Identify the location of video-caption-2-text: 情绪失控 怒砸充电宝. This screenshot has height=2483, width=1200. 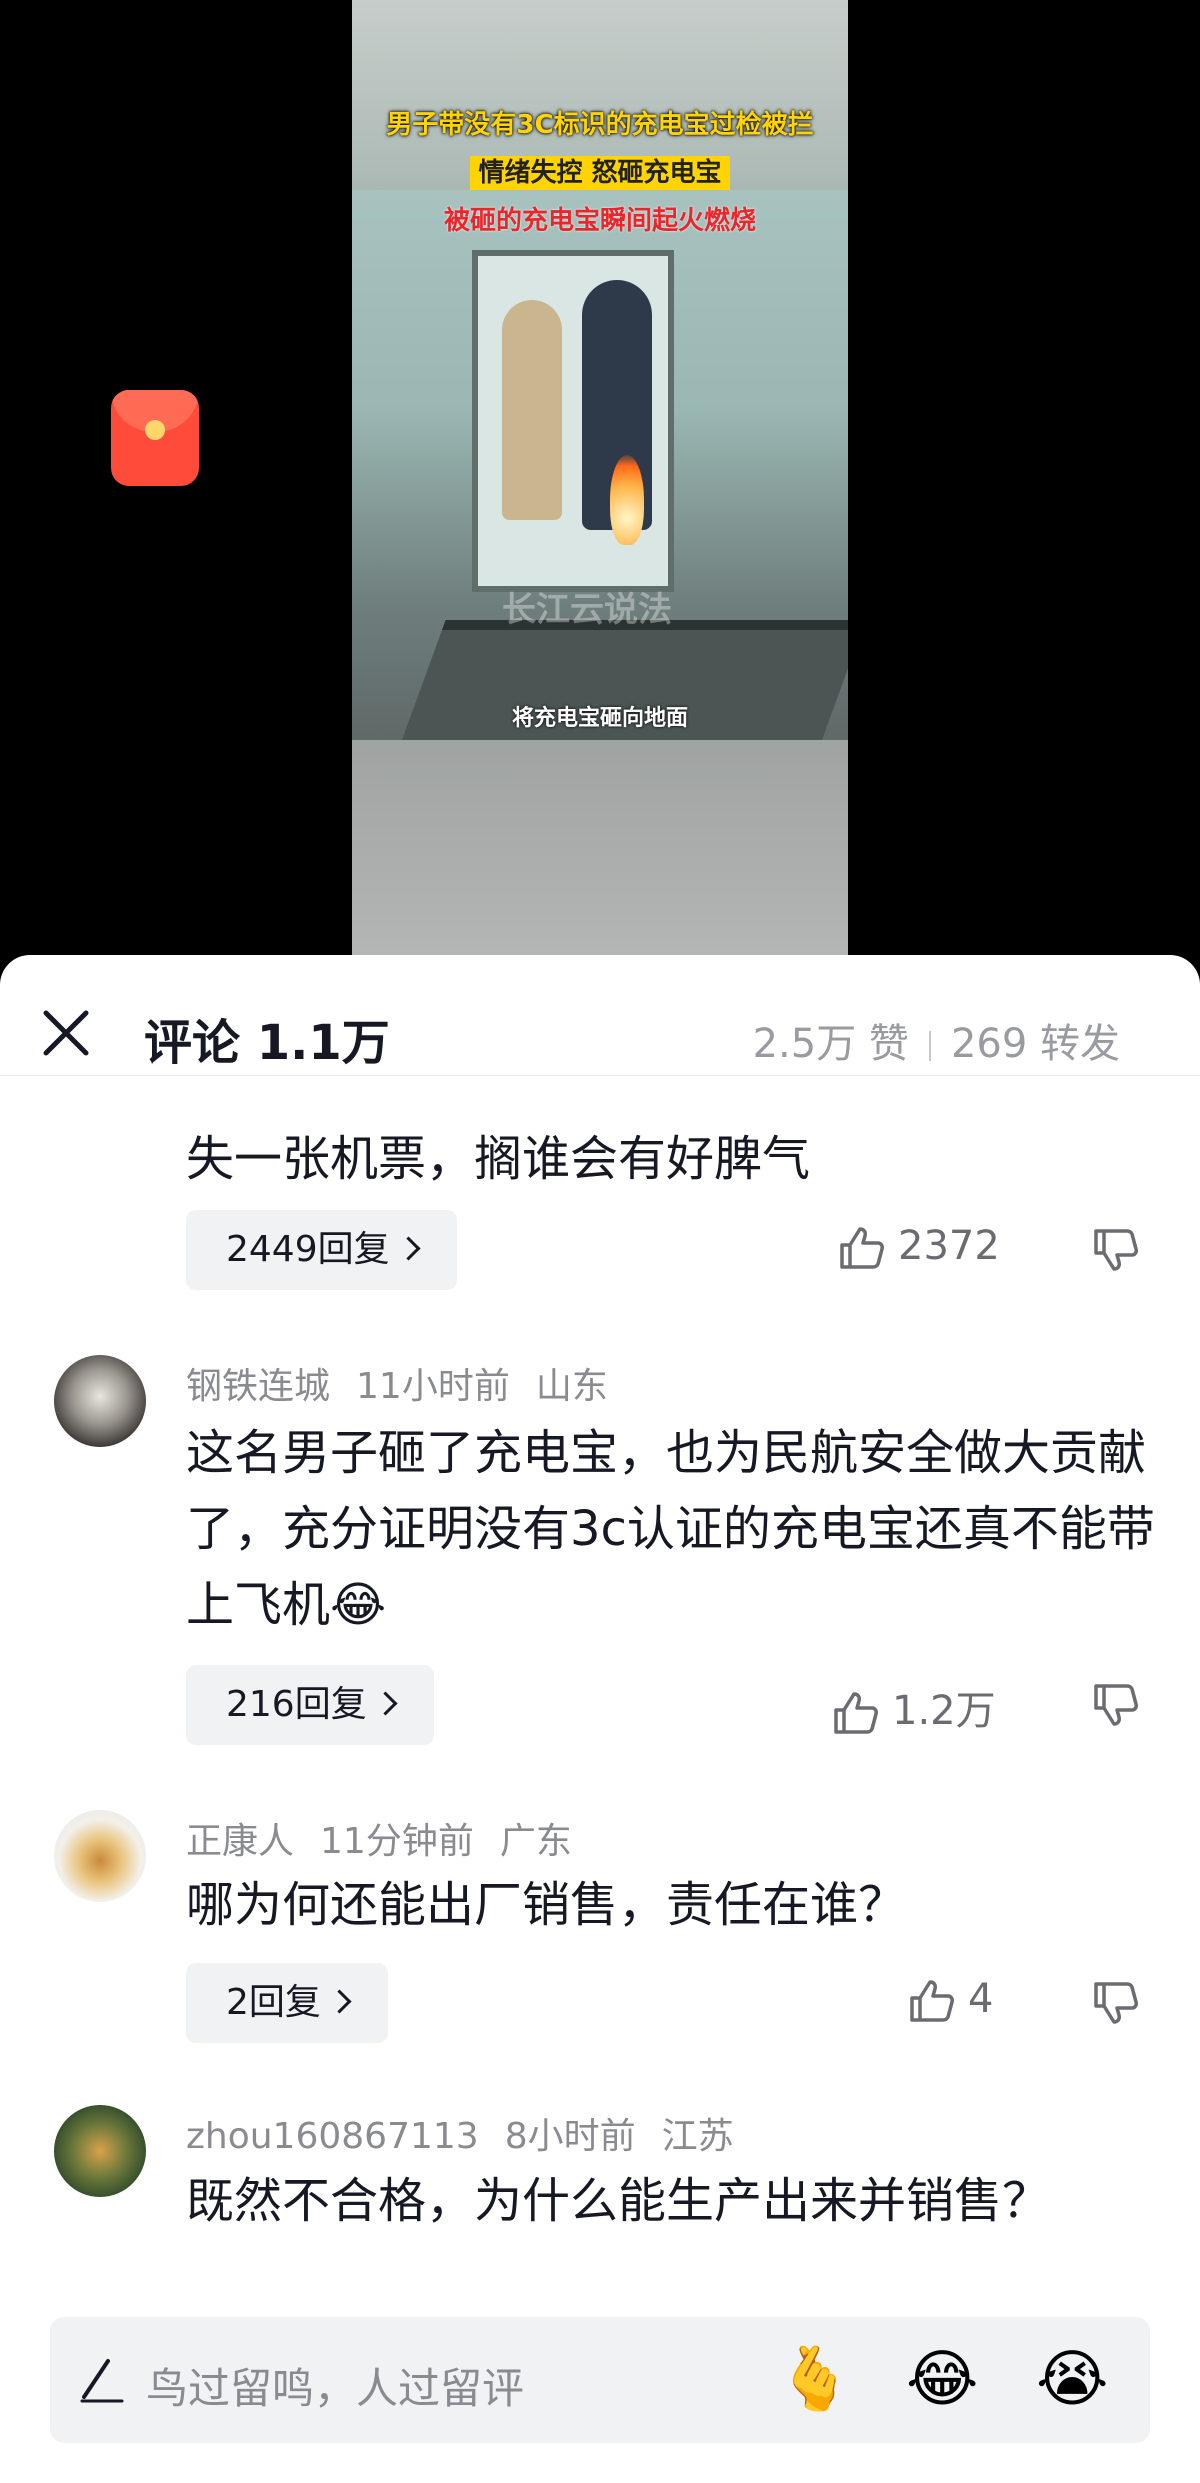
(600, 173).